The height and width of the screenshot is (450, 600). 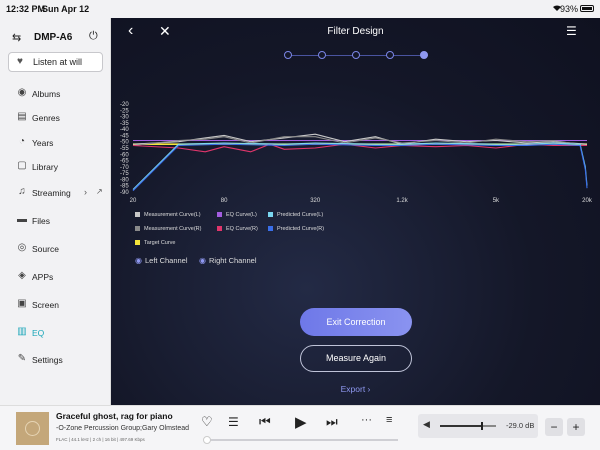 I want to click on settings-sliders-icon: ☰, so click(x=571, y=31).